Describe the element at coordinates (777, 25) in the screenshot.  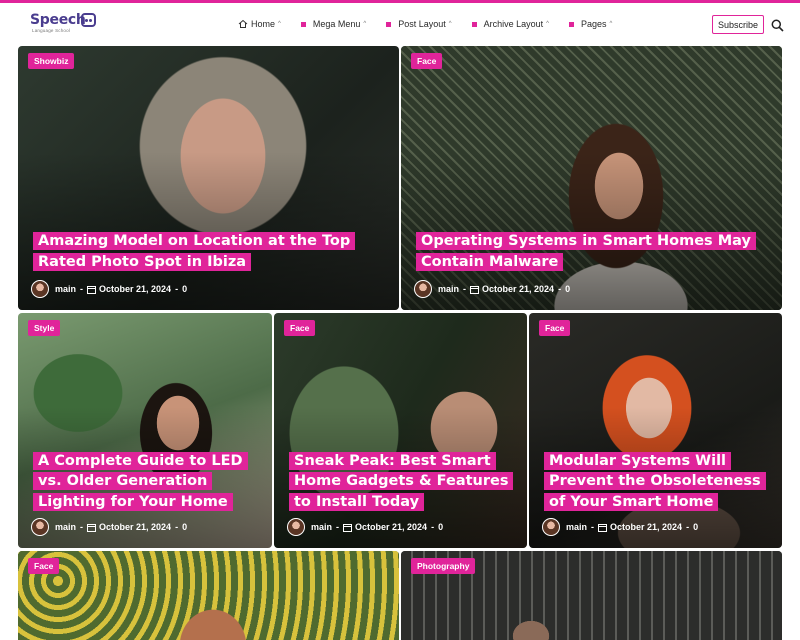
I see `search-icon` at that location.